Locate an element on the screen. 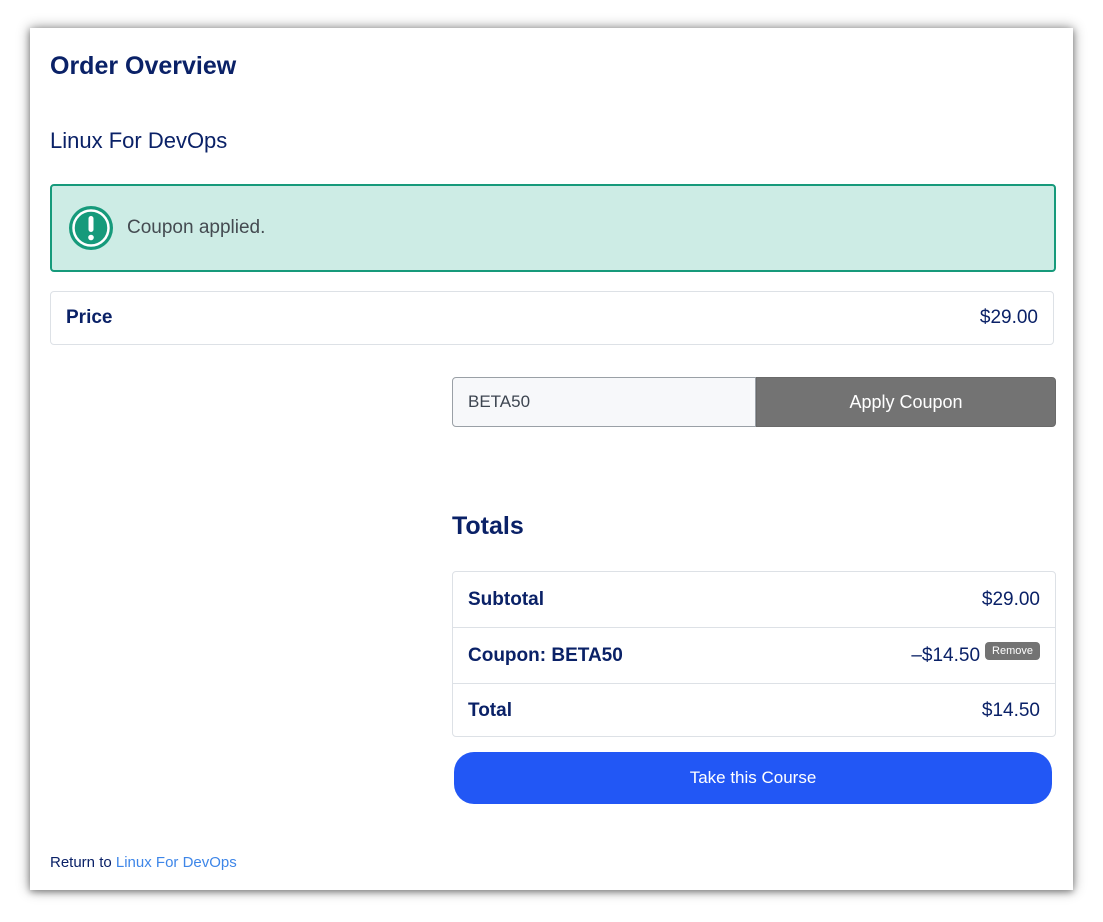 This screenshot has height=922, width=1103. subtotal-label: Subtotal is located at coordinates (506, 599).